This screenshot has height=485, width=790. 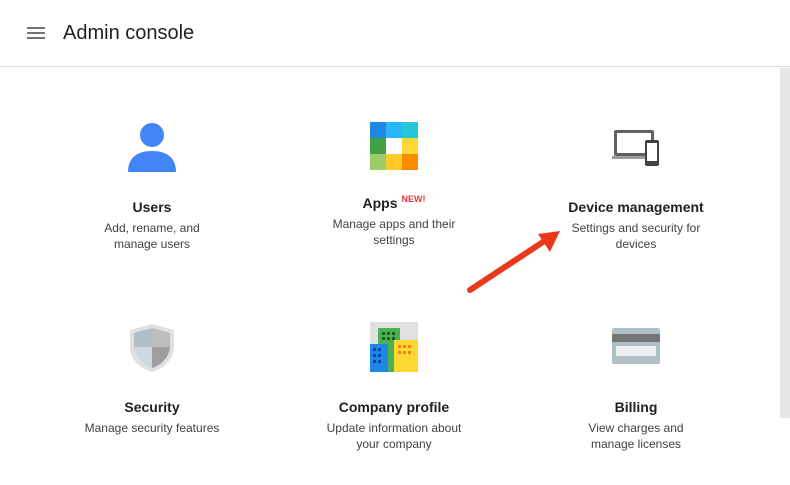 I want to click on new-badge: NEW!, so click(x=413, y=199).